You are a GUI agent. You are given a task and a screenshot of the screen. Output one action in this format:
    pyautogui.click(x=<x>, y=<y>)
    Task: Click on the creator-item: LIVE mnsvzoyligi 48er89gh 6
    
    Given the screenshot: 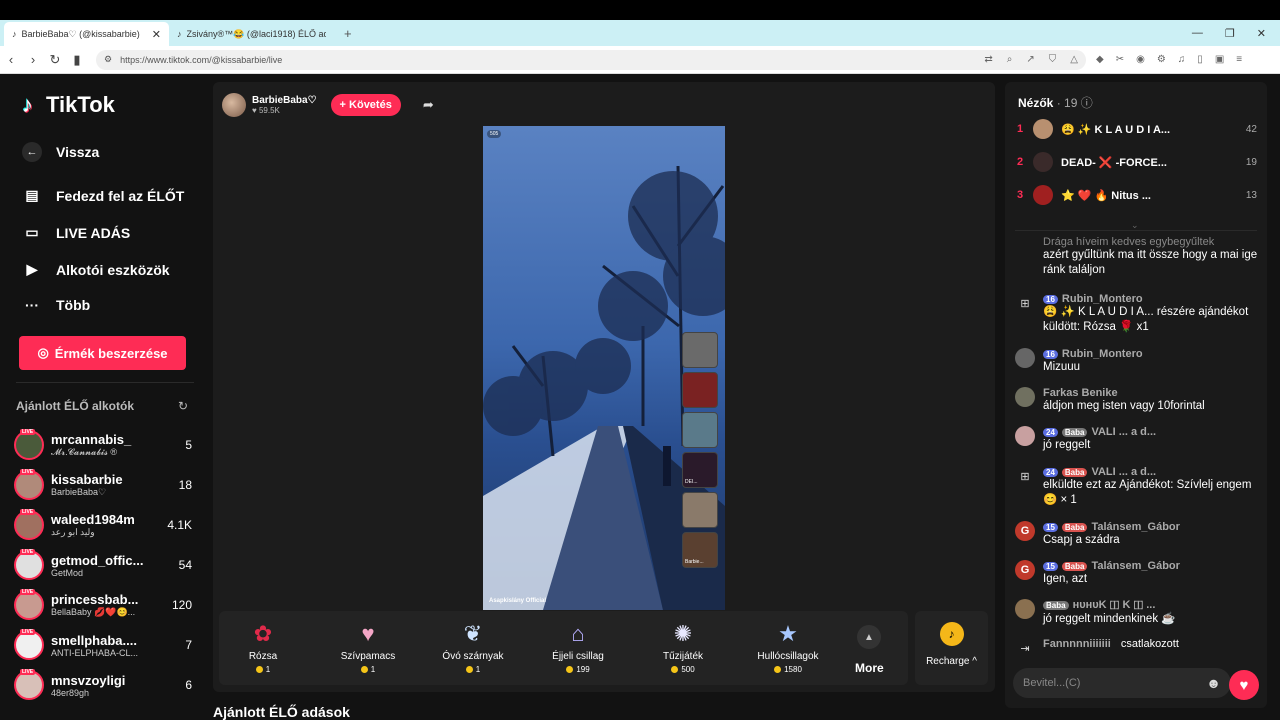 What is the action you would take?
    pyautogui.click(x=103, y=685)
    